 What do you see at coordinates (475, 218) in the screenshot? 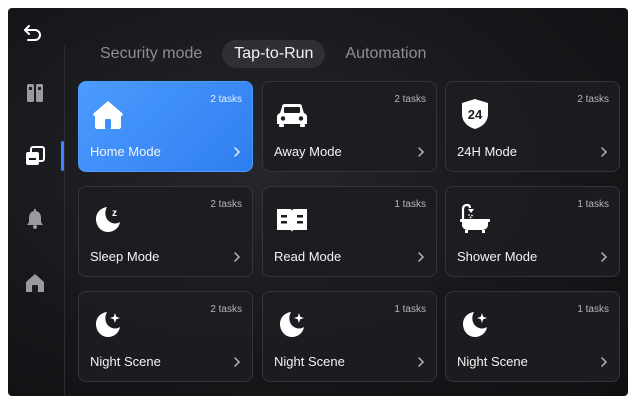
I see `bathtub-icon` at bounding box center [475, 218].